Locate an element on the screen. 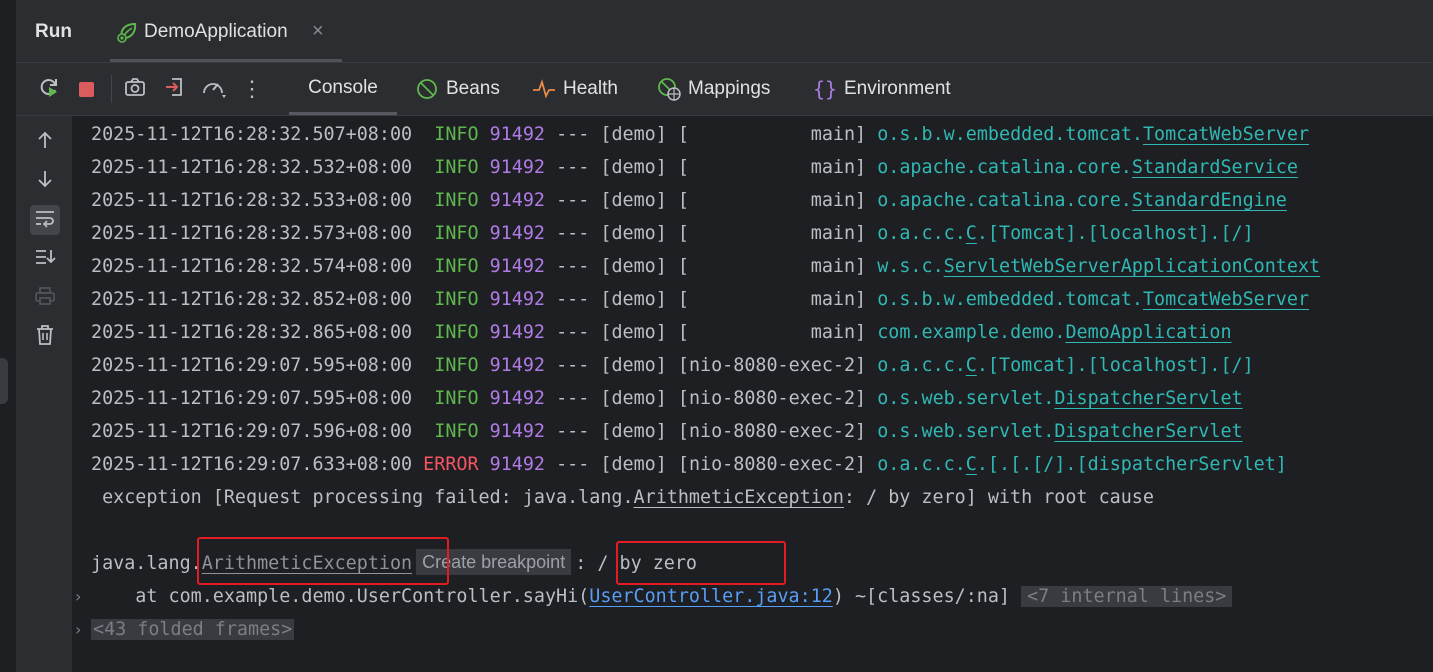 The height and width of the screenshot is (672, 1433). internal-lines-fold: <7 internal lines> is located at coordinates (1127, 596).